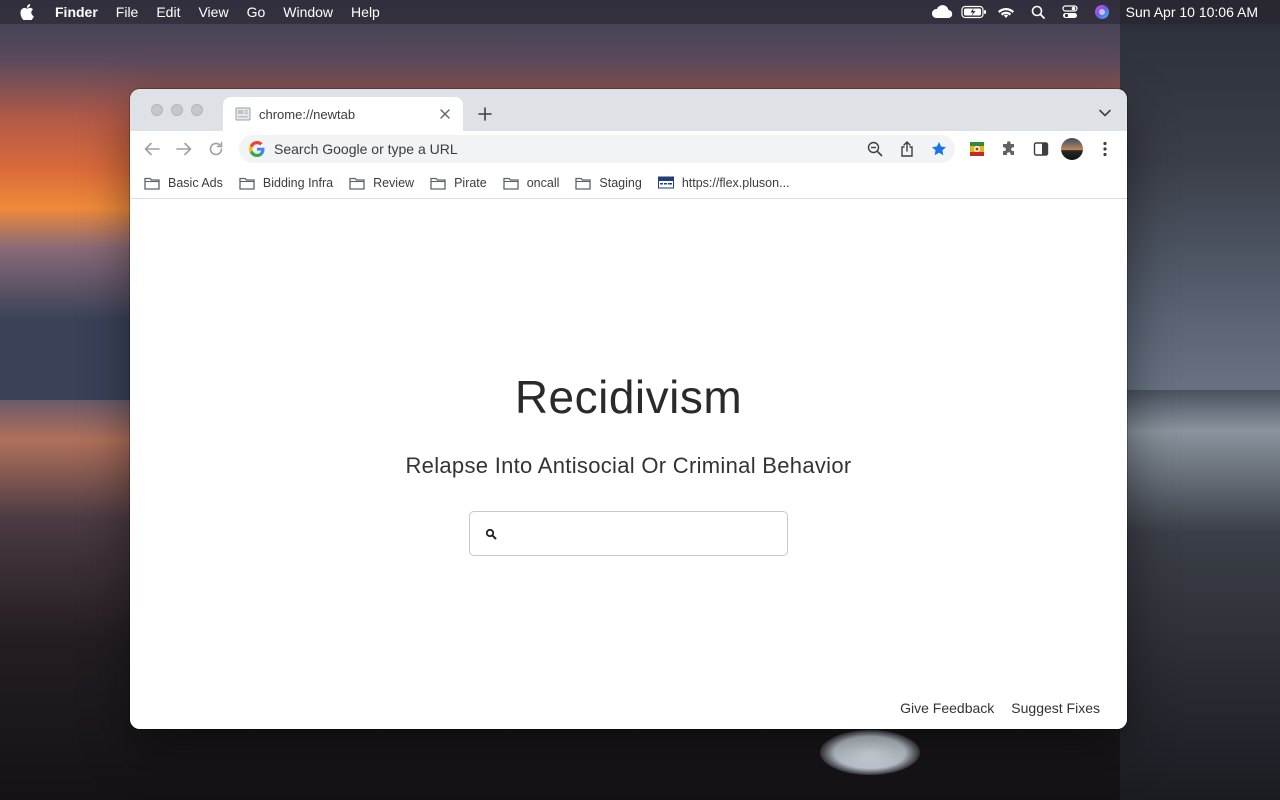 This screenshot has height=800, width=1280. What do you see at coordinates (907, 149) in the screenshot?
I see `share-icon` at bounding box center [907, 149].